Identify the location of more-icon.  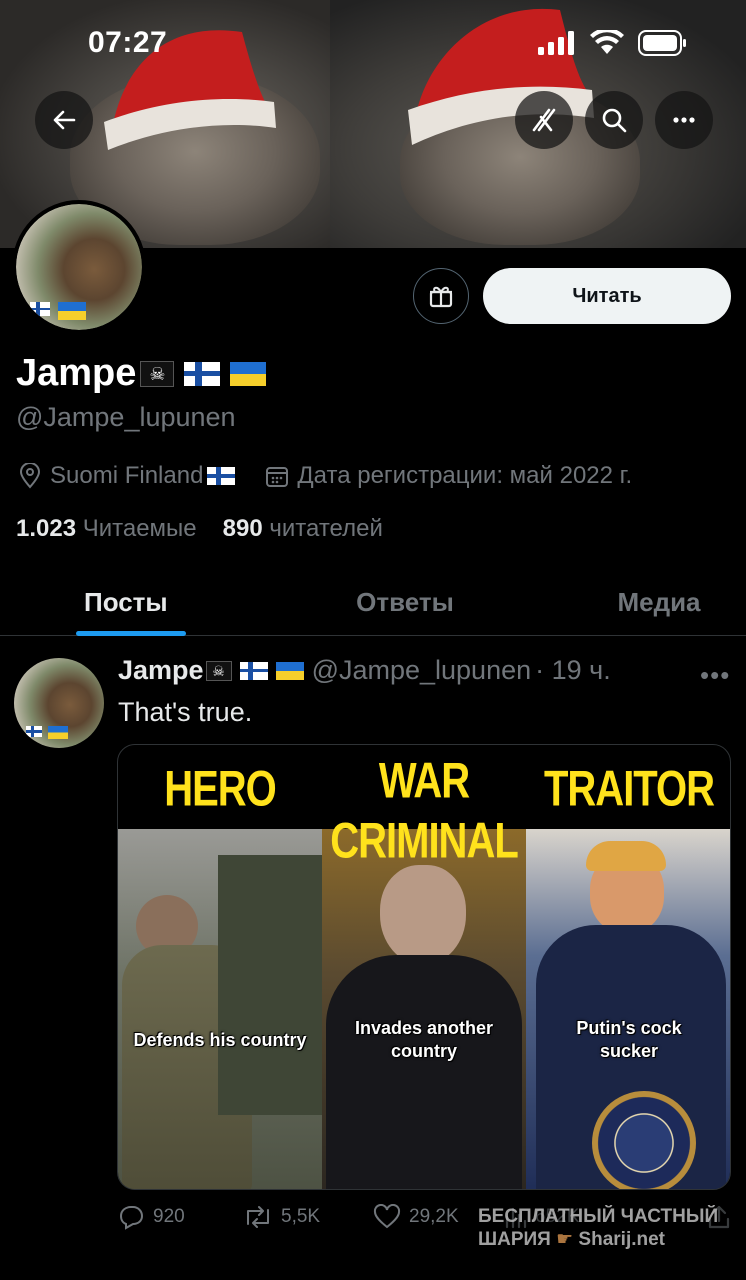
(684, 120).